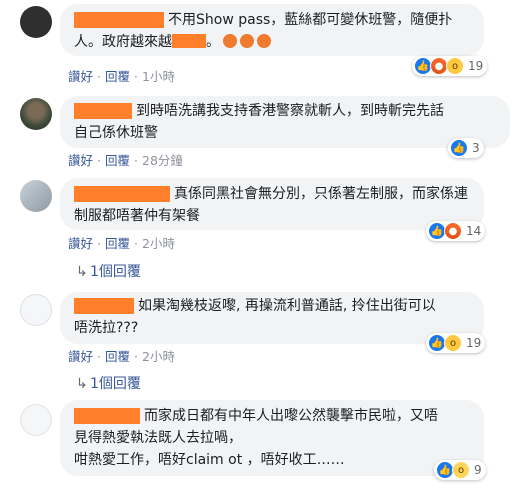 This screenshot has height=497, width=518. Describe the element at coordinates (137, 216) in the screenshot. I see `comment-text-line: 制服都唔著仲有架餐` at that location.